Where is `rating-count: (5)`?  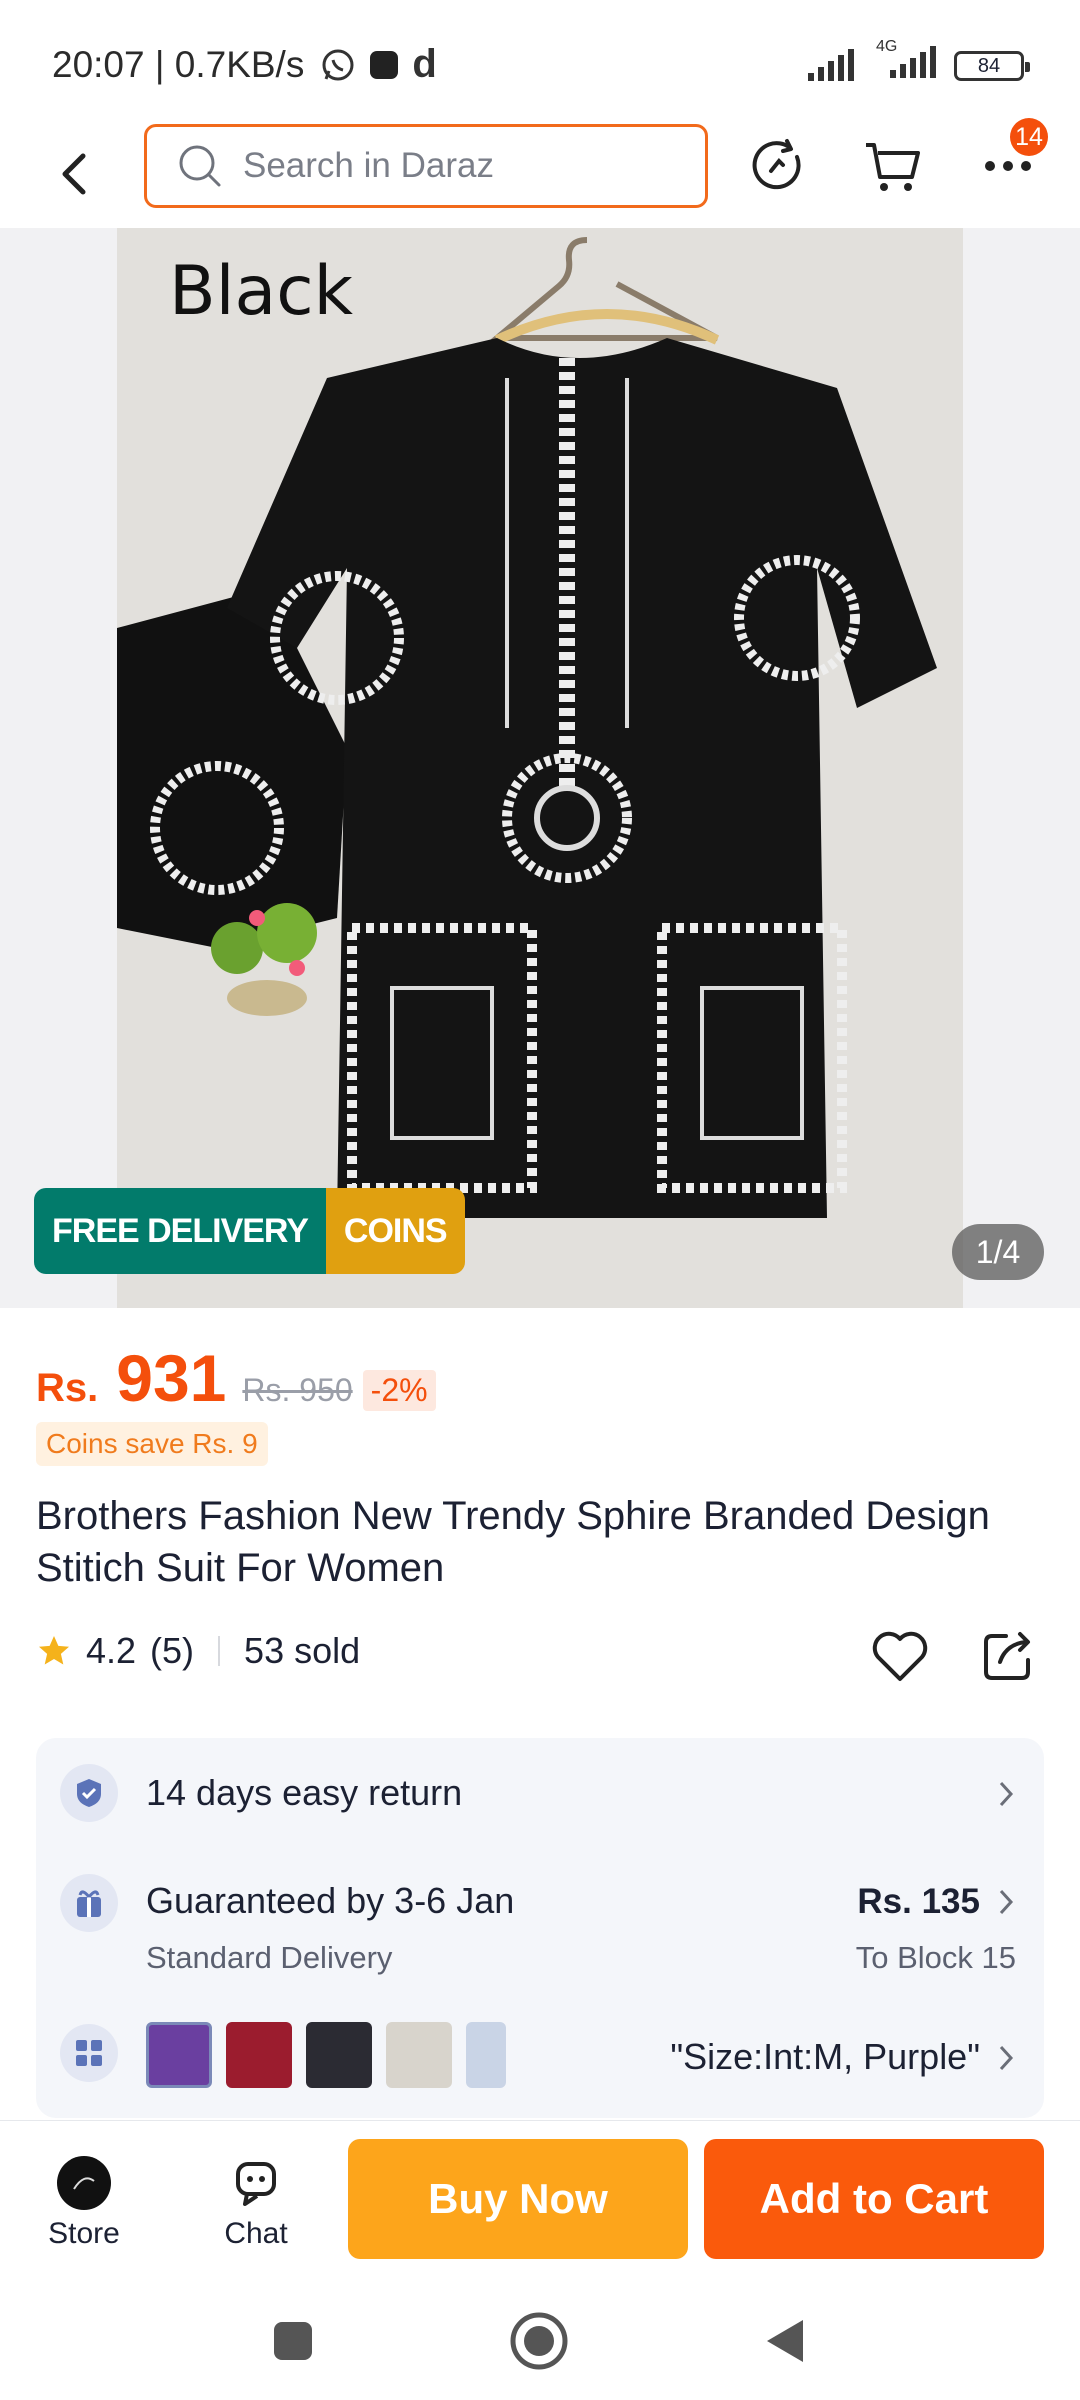
rating-count: (5) is located at coordinates (172, 1650).